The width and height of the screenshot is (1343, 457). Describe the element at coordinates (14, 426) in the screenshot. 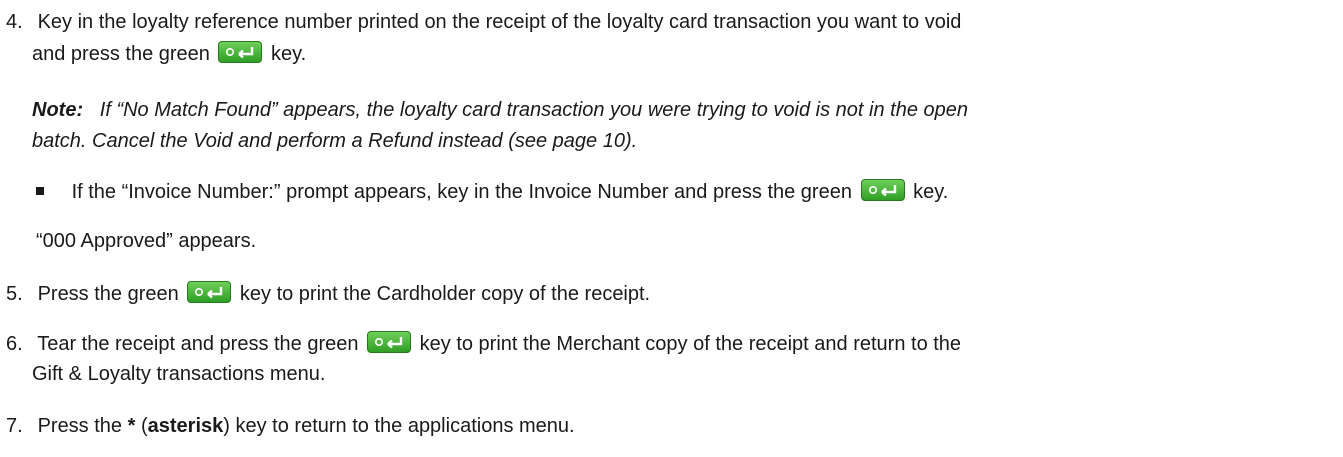

I see `step-number: 7.` at that location.